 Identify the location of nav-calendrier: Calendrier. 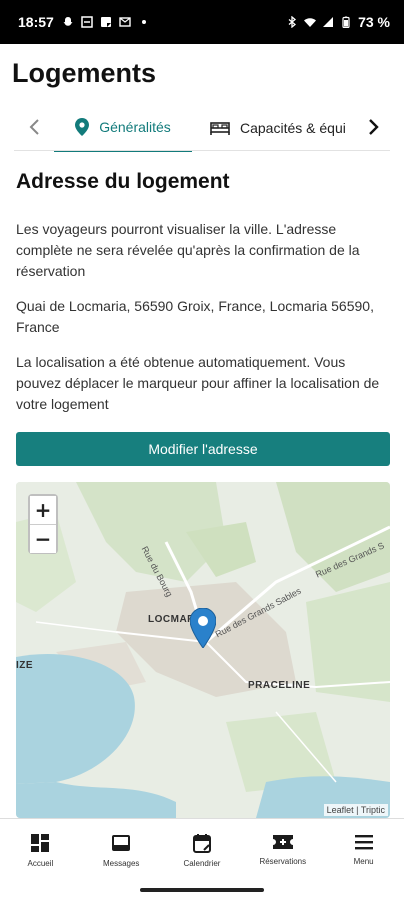
(202, 849).